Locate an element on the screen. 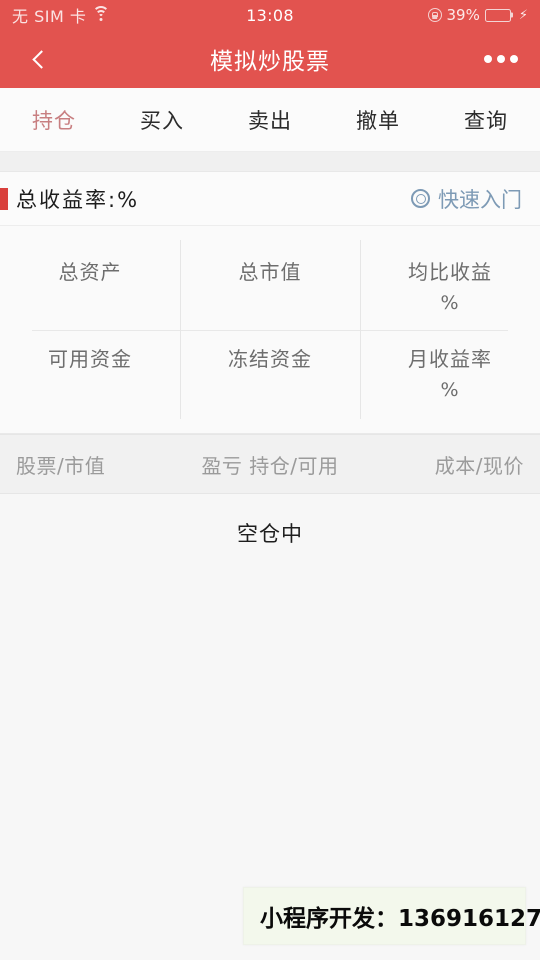 This screenshot has width=540, height=960. summary-cell-total-market-value: 总市值 is located at coordinates (270, 287).